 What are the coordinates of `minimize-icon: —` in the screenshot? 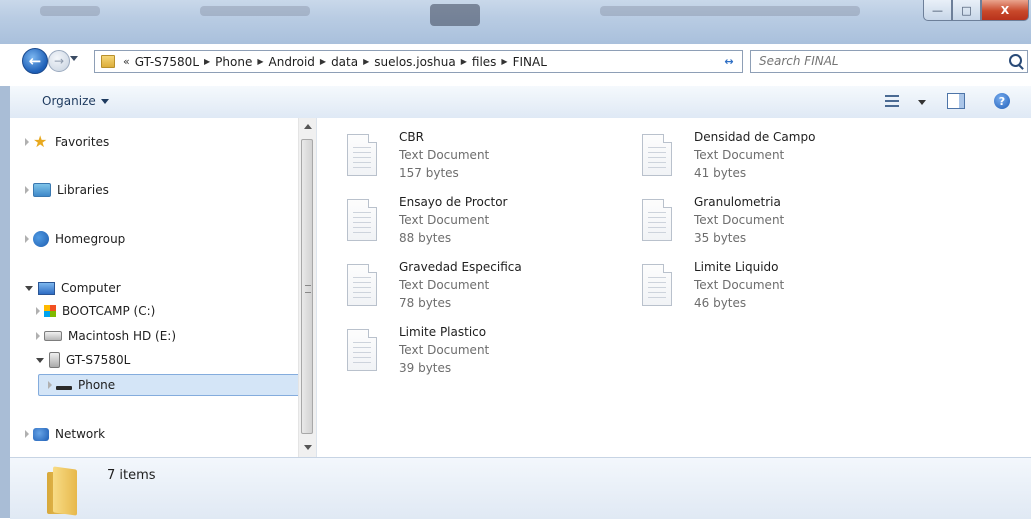 It's located at (937, 10).